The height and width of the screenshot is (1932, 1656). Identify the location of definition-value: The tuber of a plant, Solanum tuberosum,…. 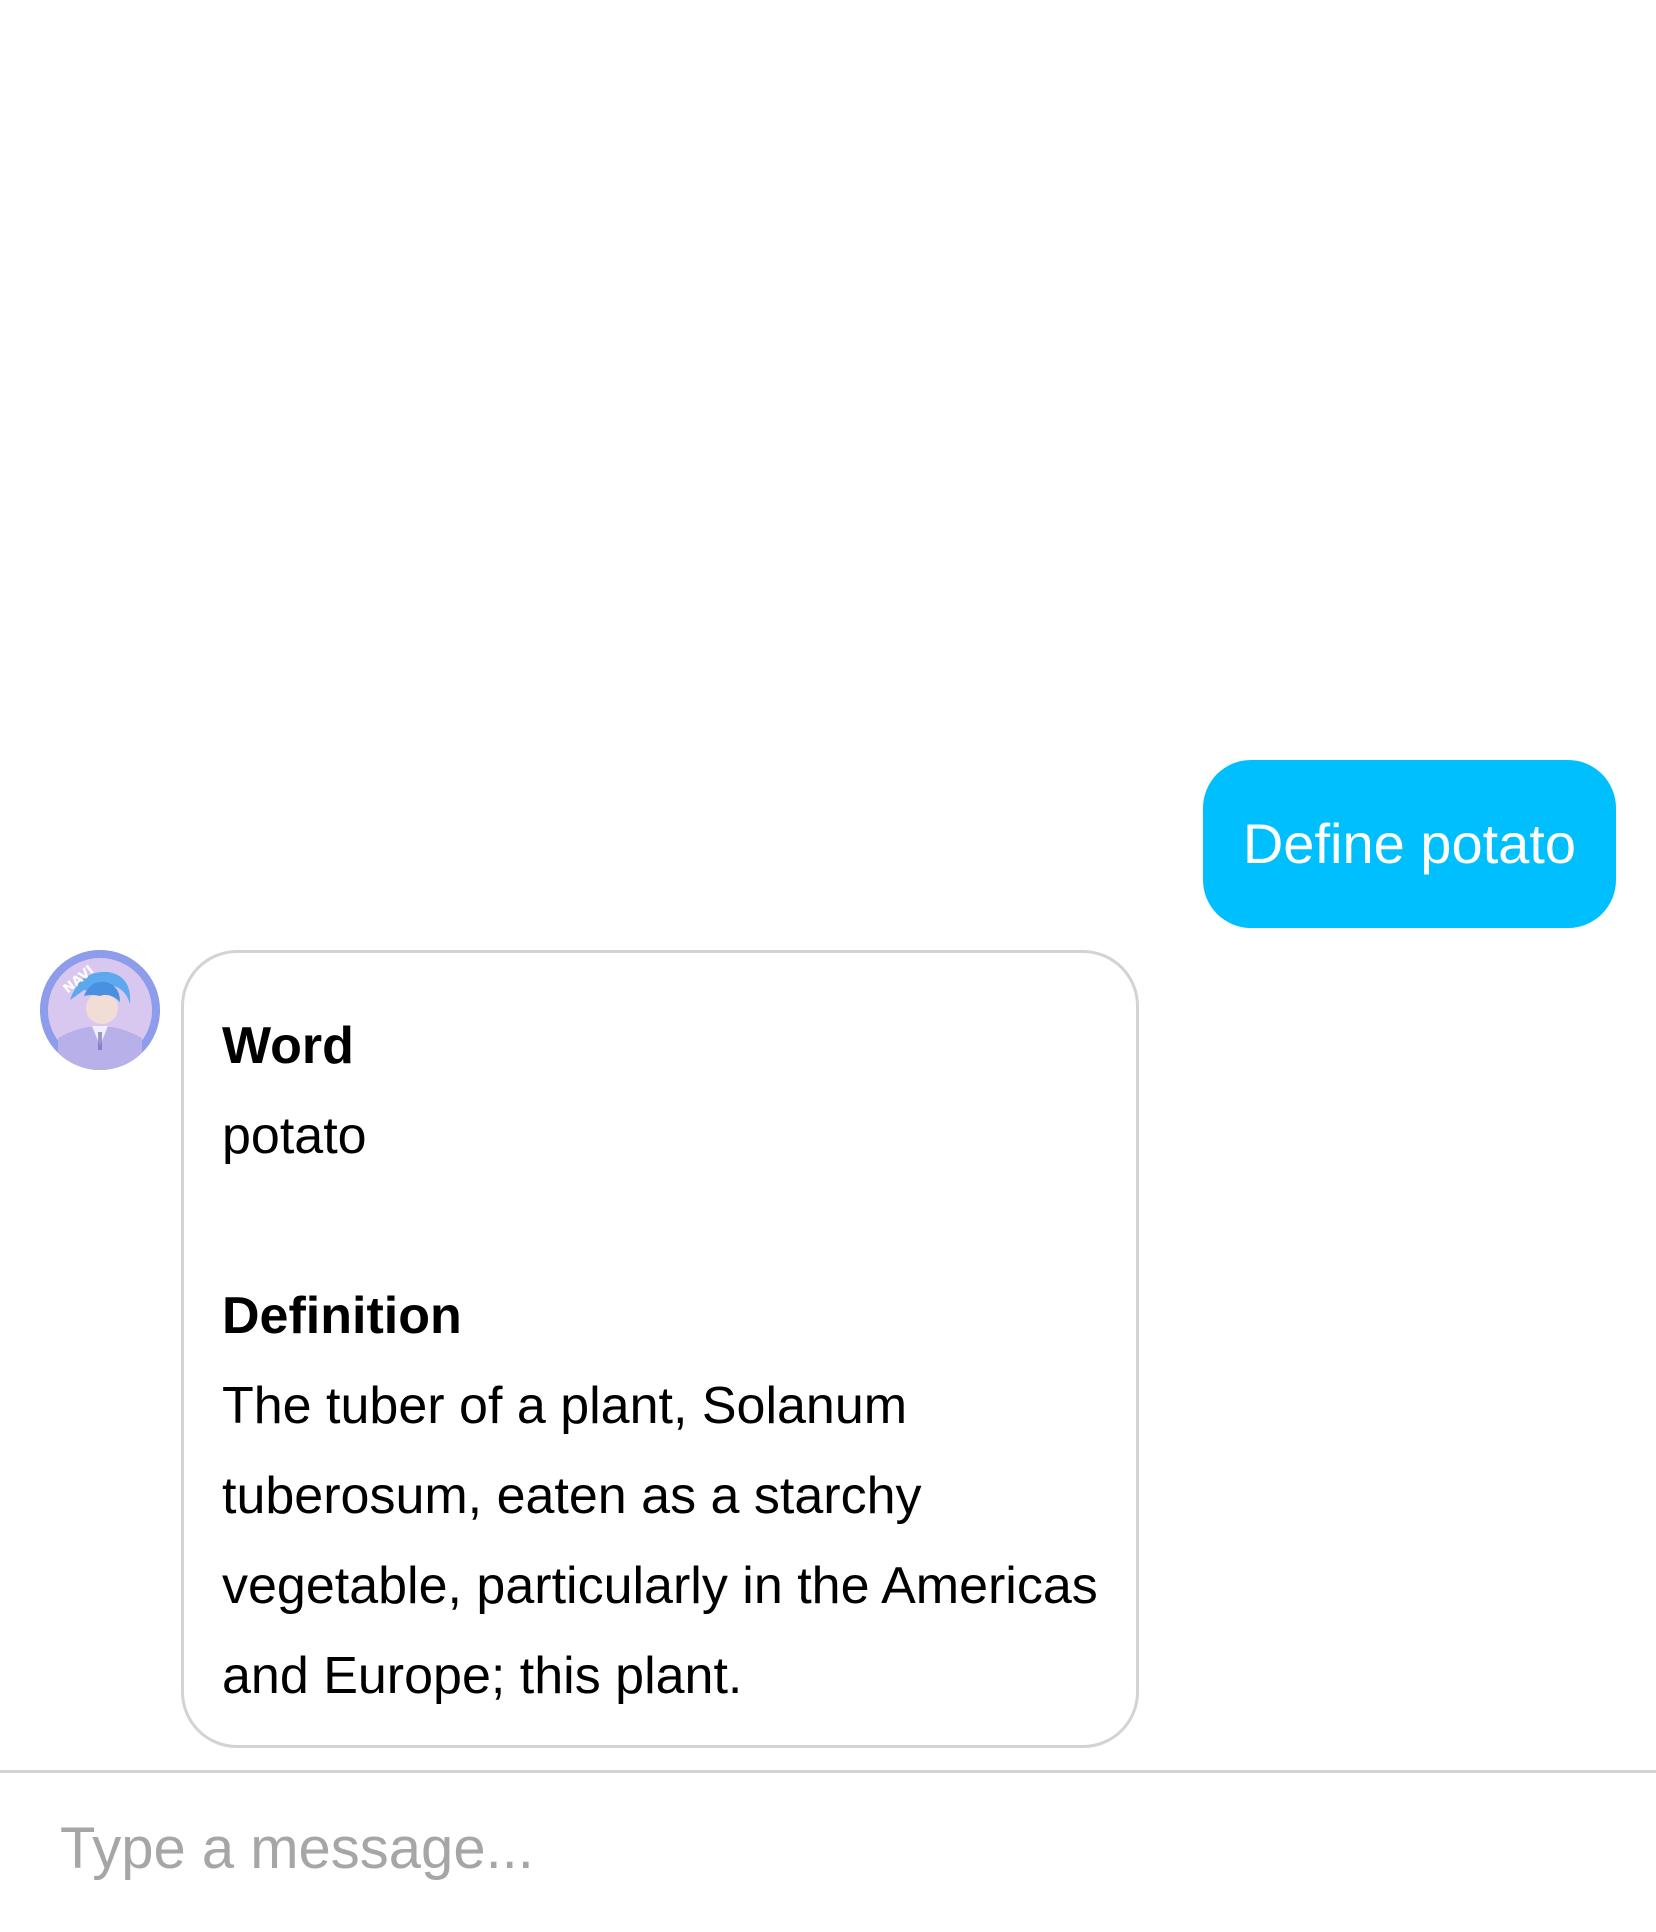
(660, 1541).